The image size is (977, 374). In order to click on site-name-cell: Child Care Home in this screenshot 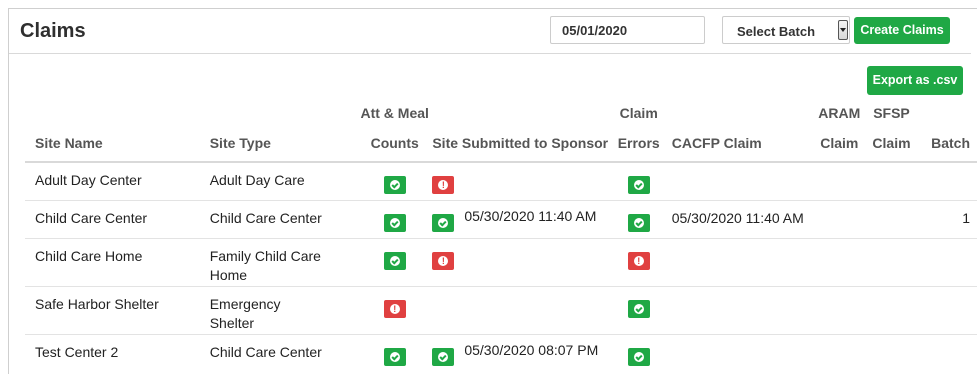, I will do `click(117, 262)`.